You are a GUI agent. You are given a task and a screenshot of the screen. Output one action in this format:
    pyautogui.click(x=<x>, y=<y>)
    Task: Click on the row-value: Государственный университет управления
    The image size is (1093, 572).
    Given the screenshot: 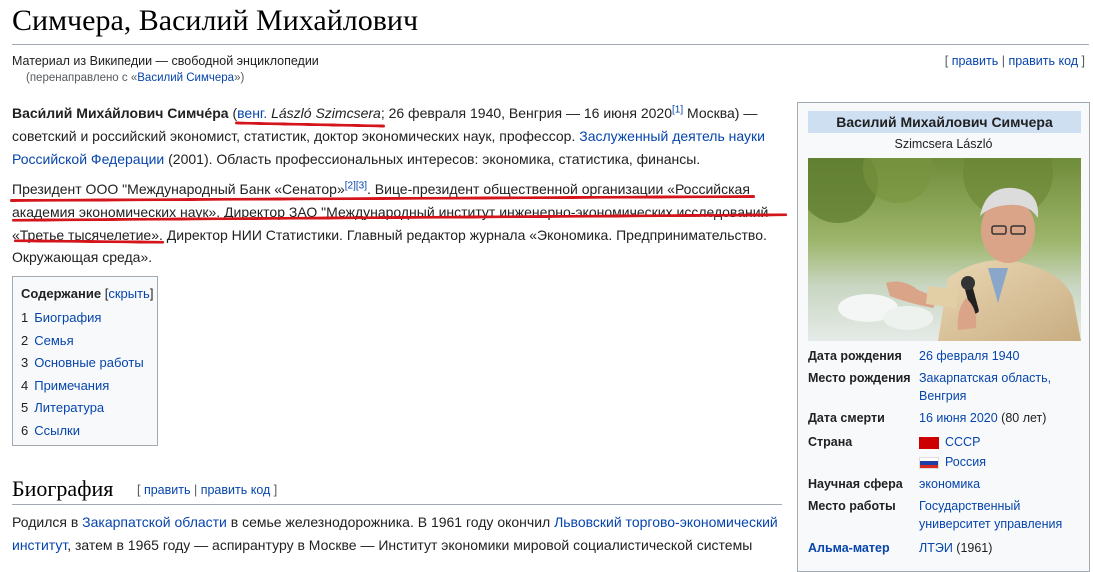 What is the action you would take?
    pyautogui.click(x=1001, y=515)
    